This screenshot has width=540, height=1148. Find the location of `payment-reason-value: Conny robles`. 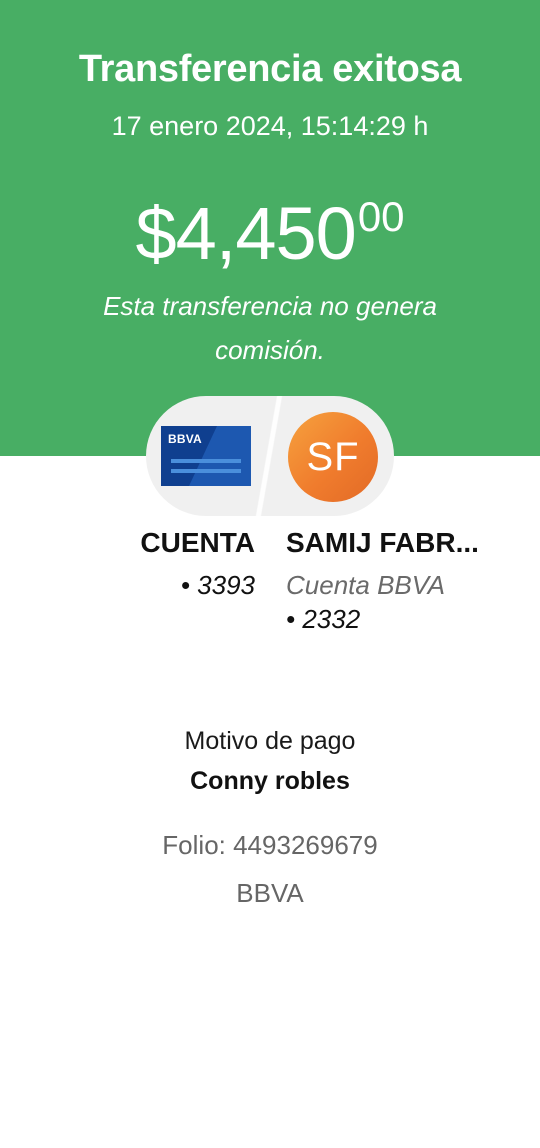

payment-reason-value: Conny robles is located at coordinates (270, 781).